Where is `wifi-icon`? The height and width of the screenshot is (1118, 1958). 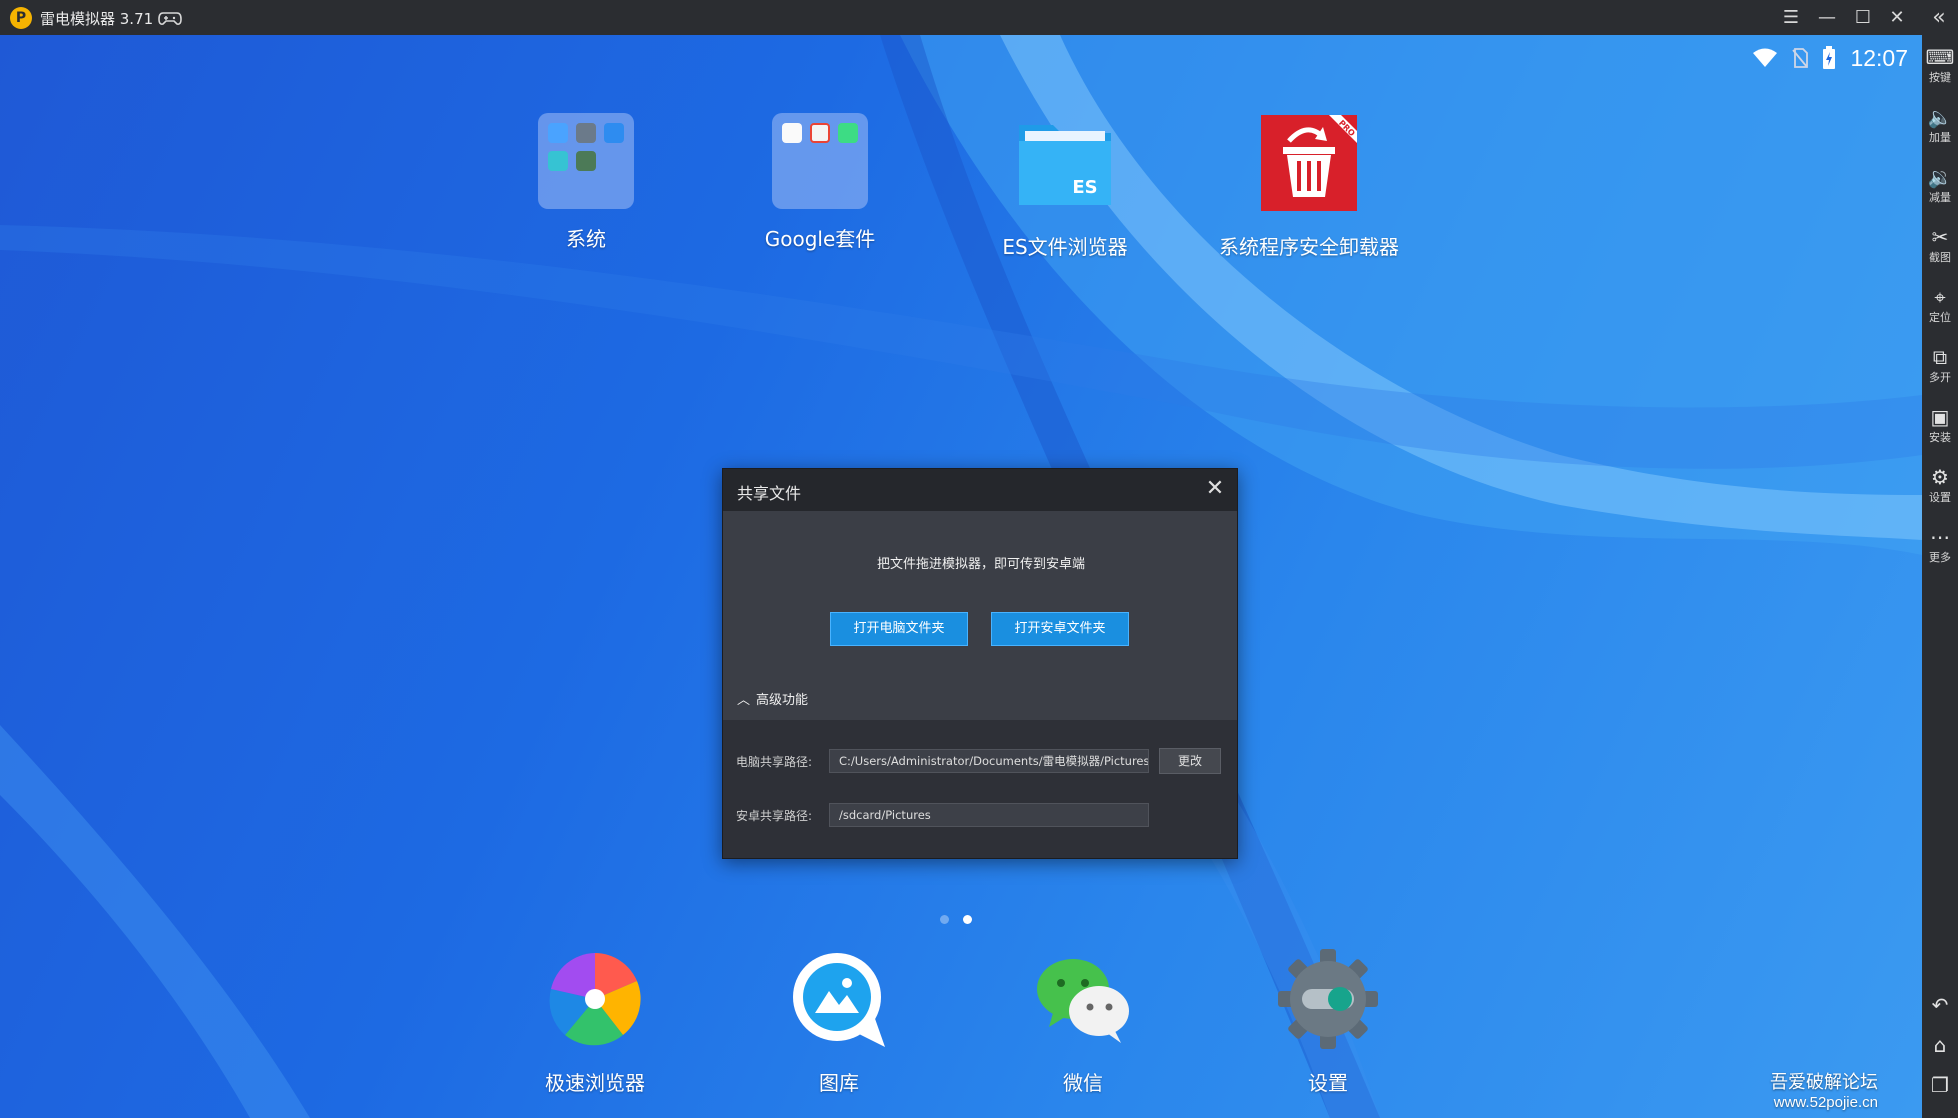
wifi-icon is located at coordinates (1765, 57).